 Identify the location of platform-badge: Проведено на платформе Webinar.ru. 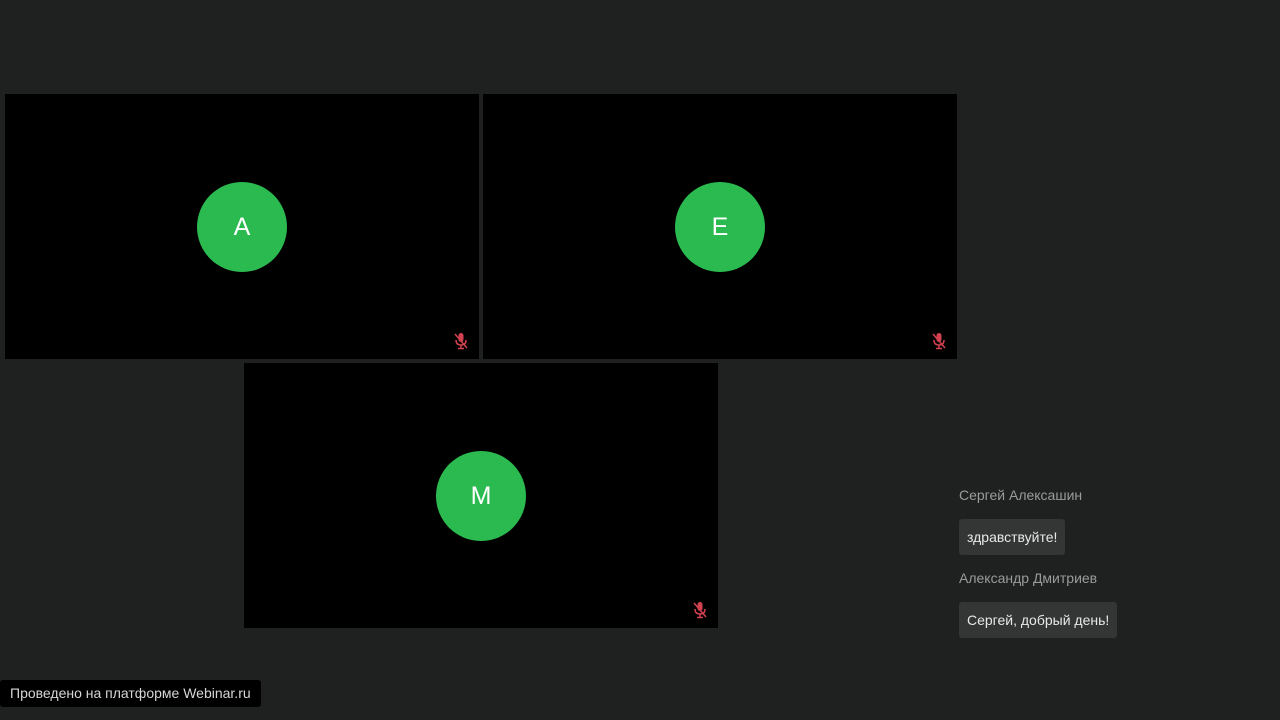
(130, 693).